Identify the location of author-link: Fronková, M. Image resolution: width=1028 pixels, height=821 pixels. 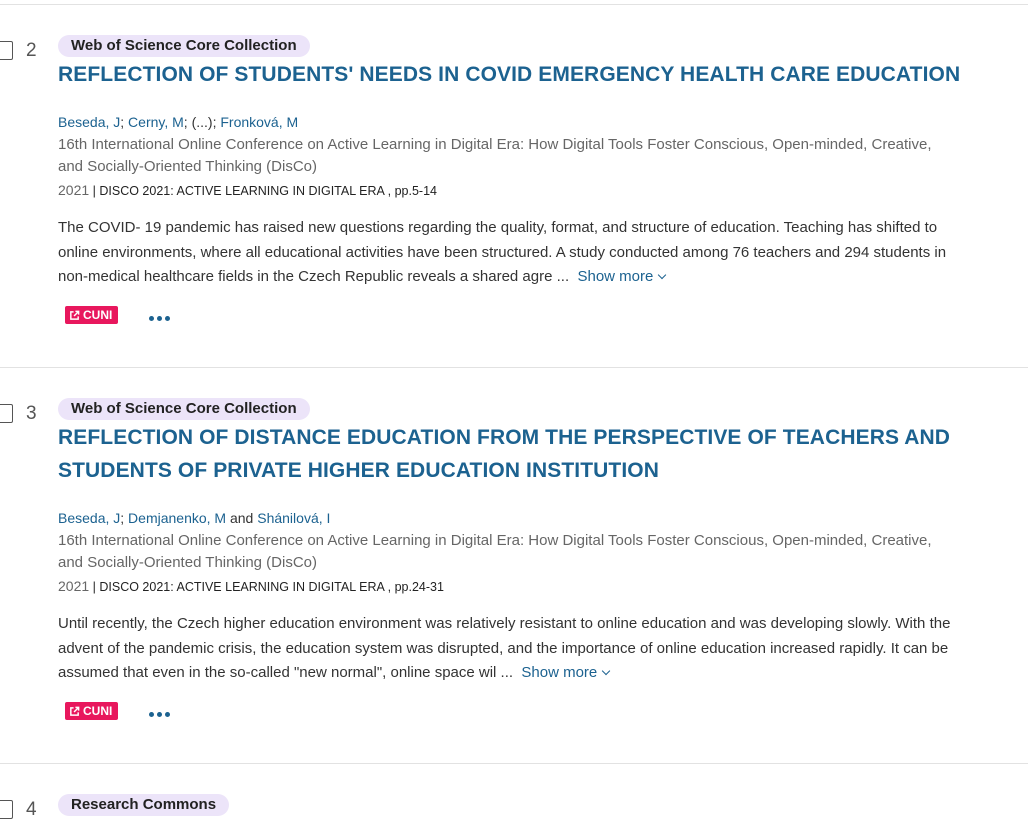
(259, 122).